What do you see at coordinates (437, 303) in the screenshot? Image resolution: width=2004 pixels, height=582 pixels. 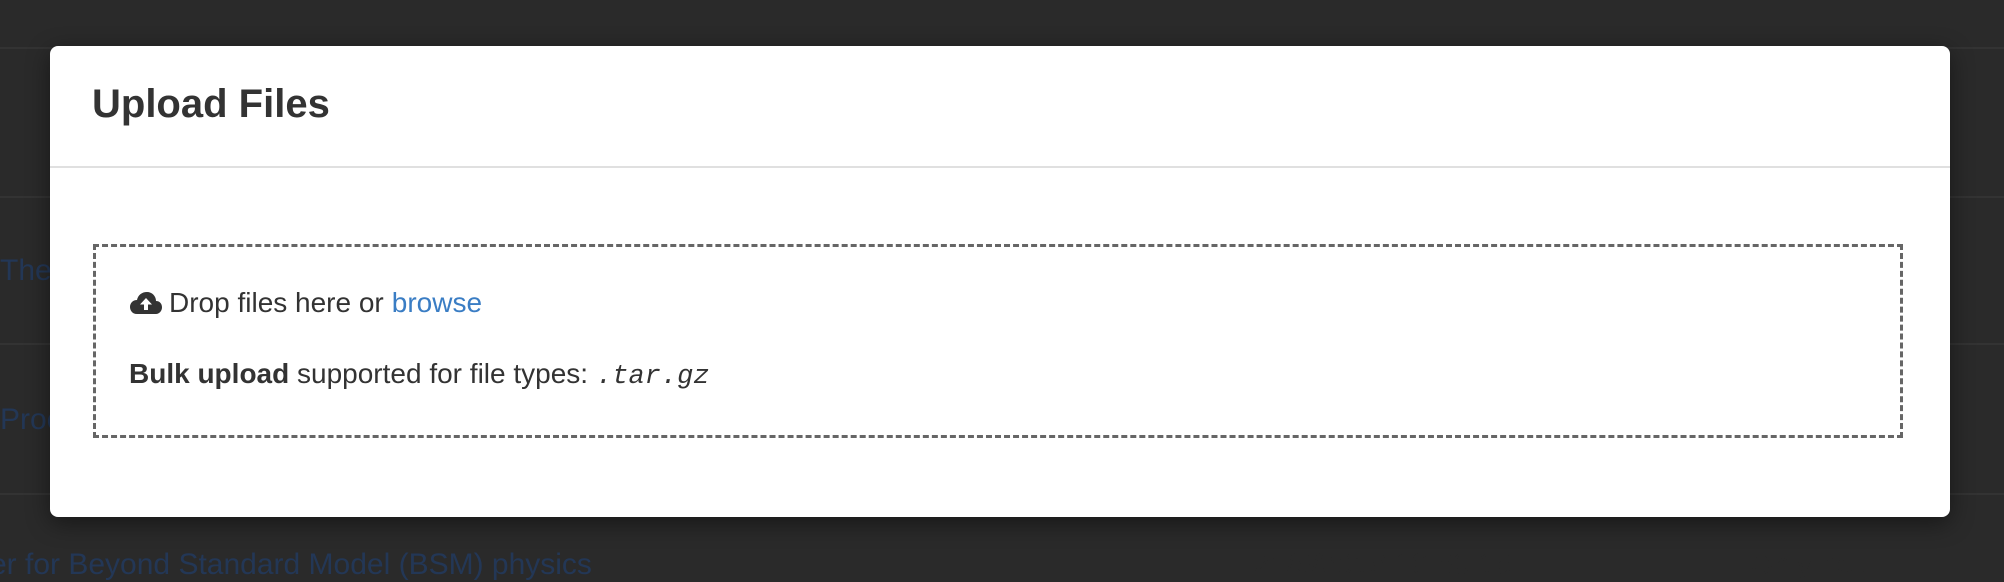 I see `browse-link: browse` at bounding box center [437, 303].